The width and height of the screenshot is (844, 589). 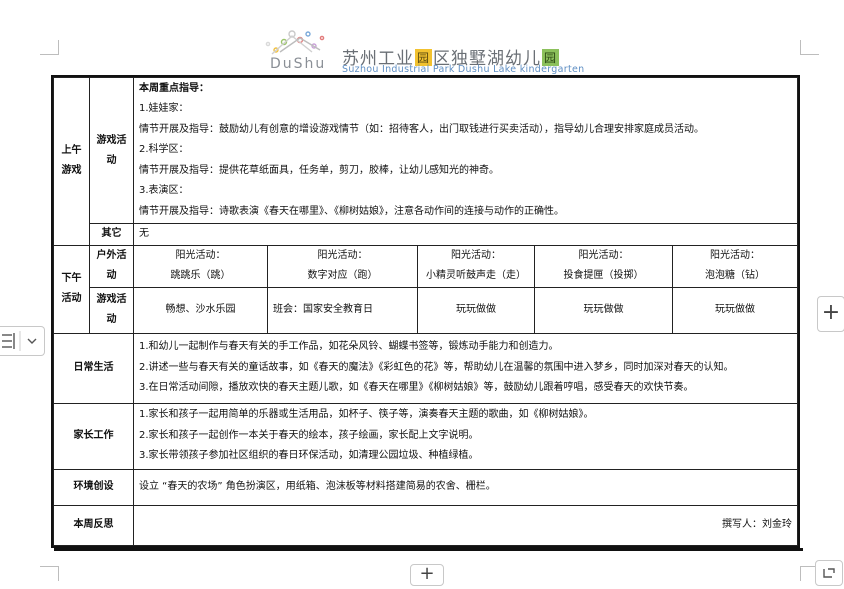 What do you see at coordinates (319, 170) in the screenshot?
I see `text-line: 情节开展及指导：提供花草纸面具，任务单，剪刀，胶棒，让幼儿感知光的神奇。` at bounding box center [319, 170].